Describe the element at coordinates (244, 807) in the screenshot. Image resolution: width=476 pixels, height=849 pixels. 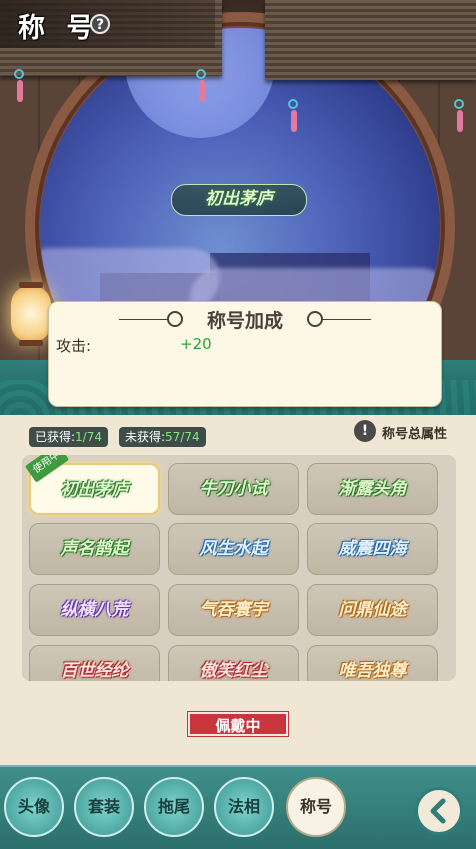
I see `nav-dharma-form: 法相` at that location.